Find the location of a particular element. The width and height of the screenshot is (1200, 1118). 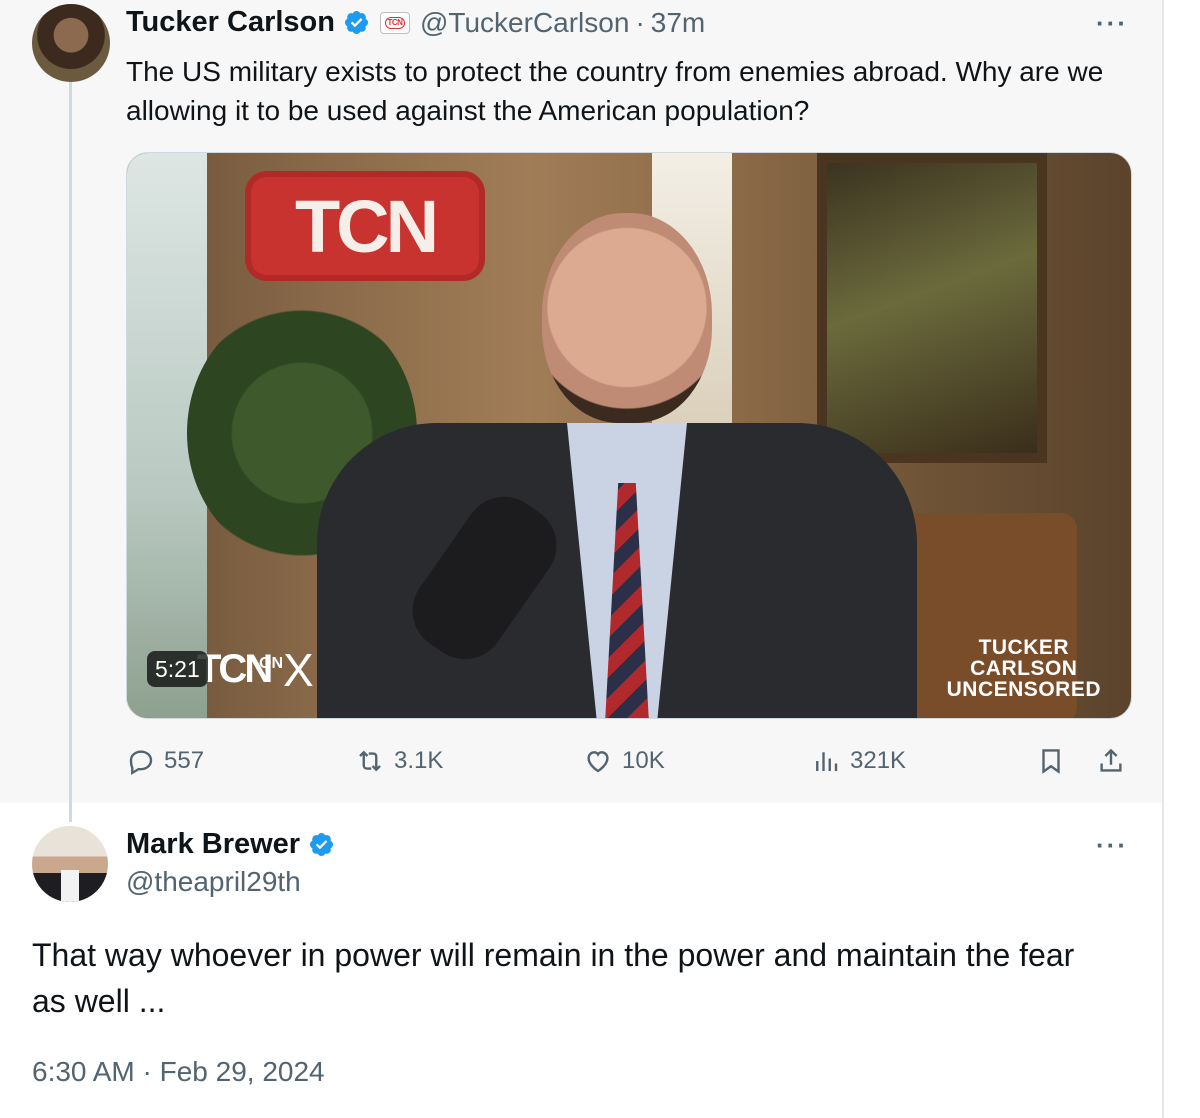

tweet-timestamp: 6:30 AM · Feb 29, 2024 is located at coordinates (178, 1072).